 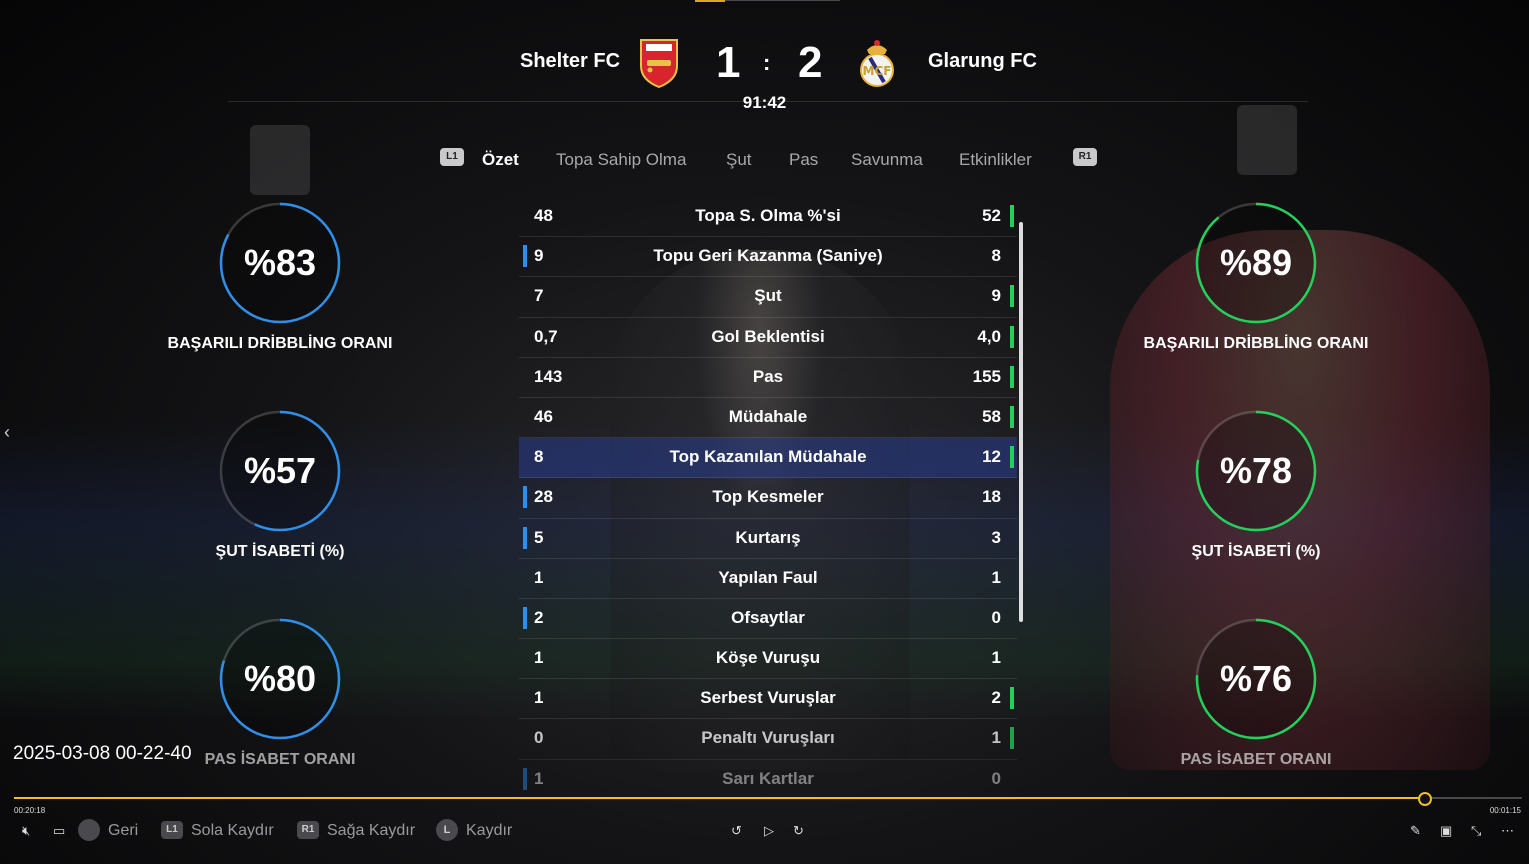 What do you see at coordinates (710, 1) in the screenshot?
I see `top-accent-bar` at bounding box center [710, 1].